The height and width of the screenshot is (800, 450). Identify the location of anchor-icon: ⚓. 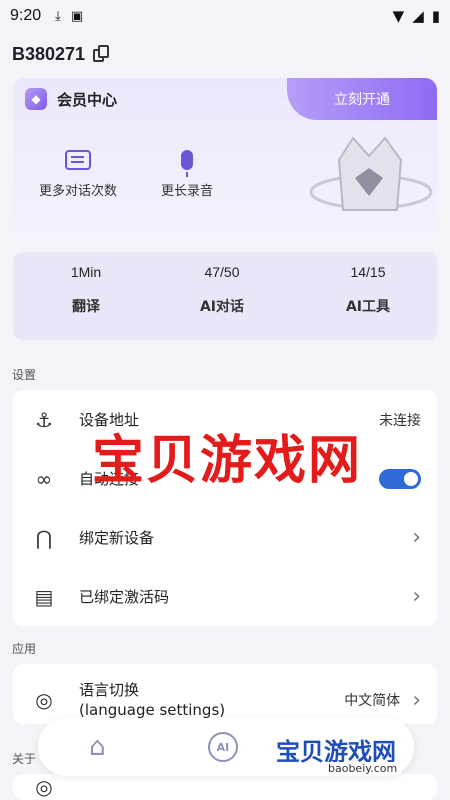
(44, 419).